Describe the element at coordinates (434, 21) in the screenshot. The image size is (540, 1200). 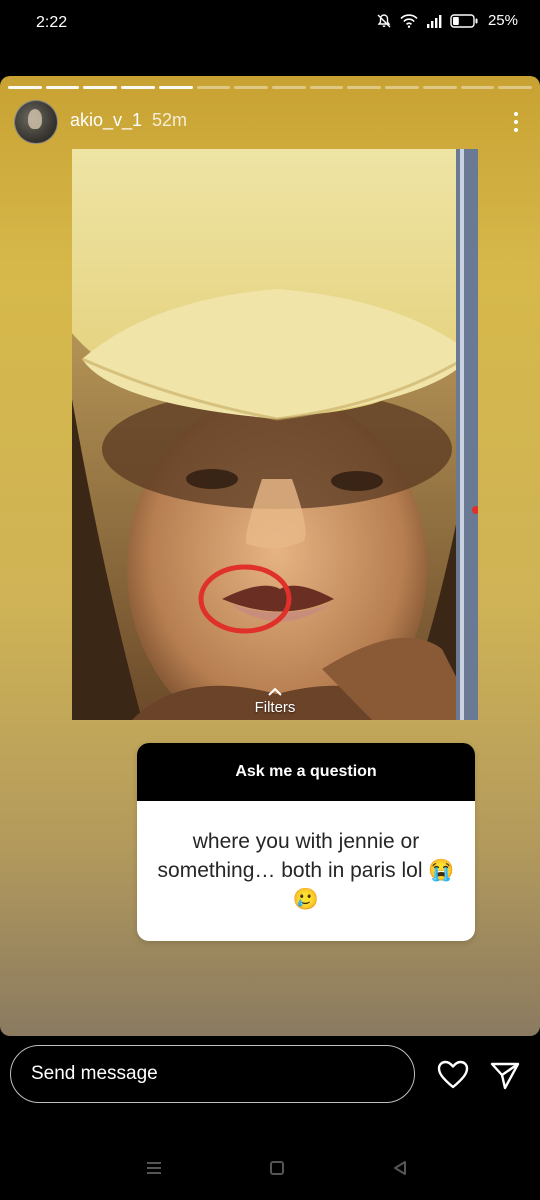
I see `signal-icon` at that location.